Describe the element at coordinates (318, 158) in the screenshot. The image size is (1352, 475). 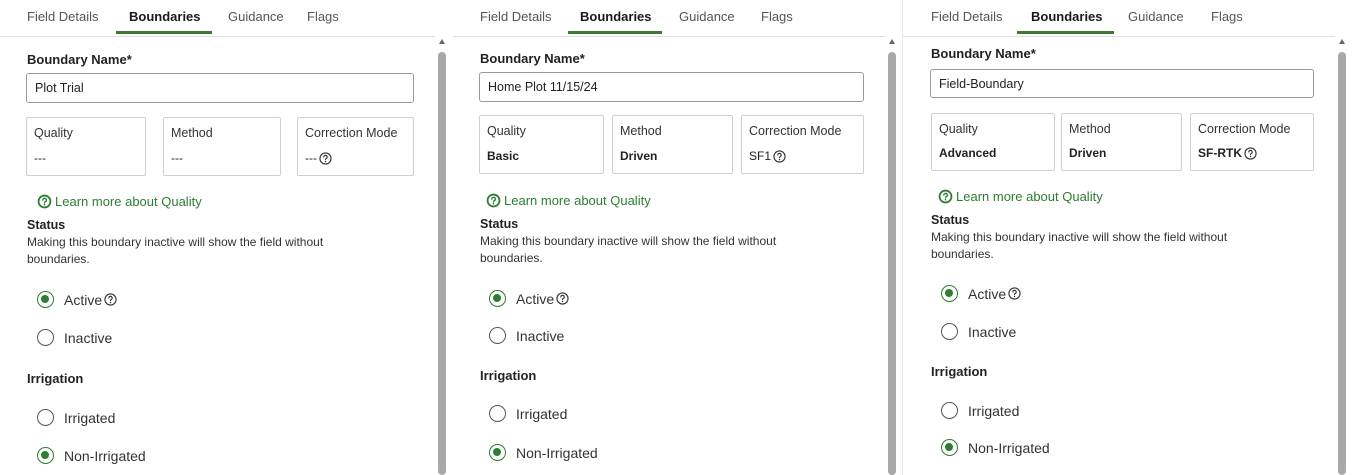
I see `correction-mode-value-wrap: ---` at that location.